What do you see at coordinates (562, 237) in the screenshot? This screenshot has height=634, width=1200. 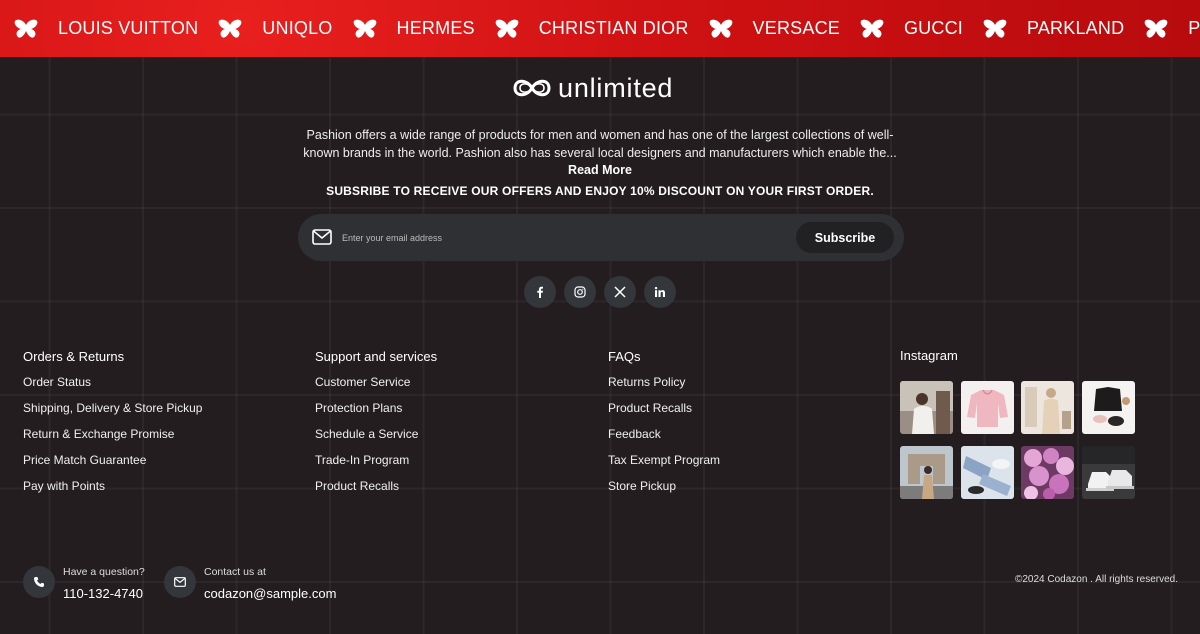 I see `email-input` at bounding box center [562, 237].